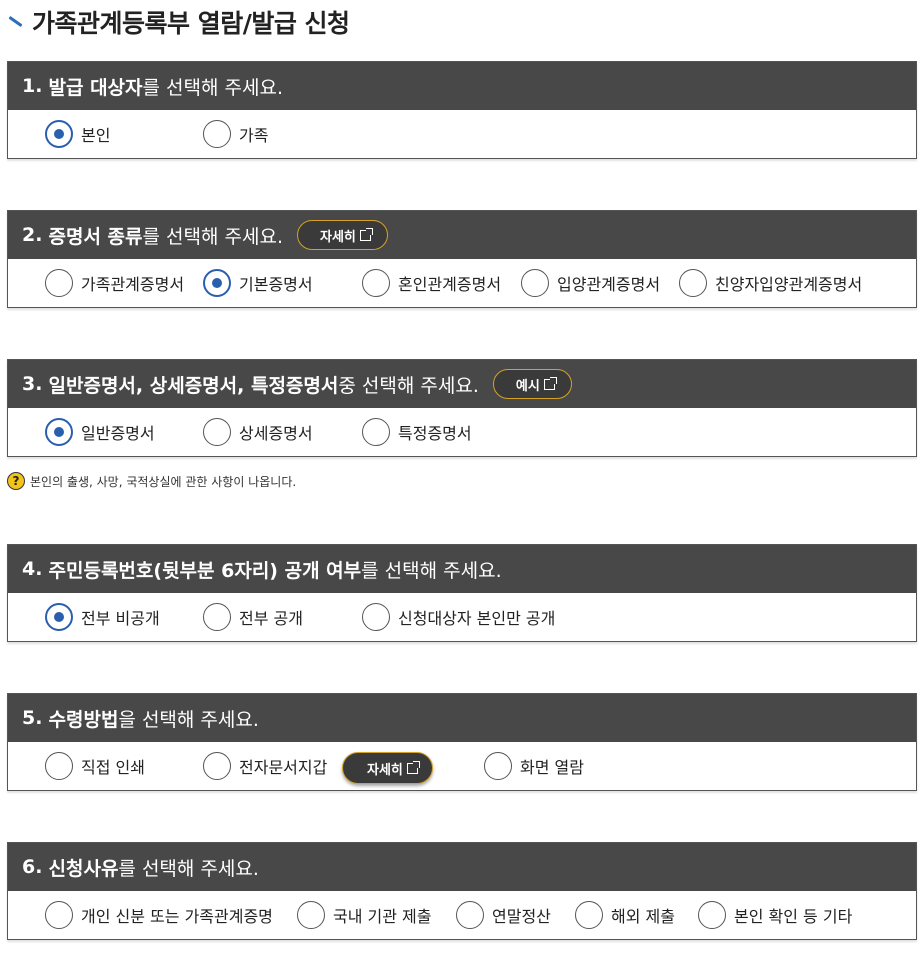 This screenshot has height=953, width=924. I want to click on question-icon: ?, so click(16, 481).